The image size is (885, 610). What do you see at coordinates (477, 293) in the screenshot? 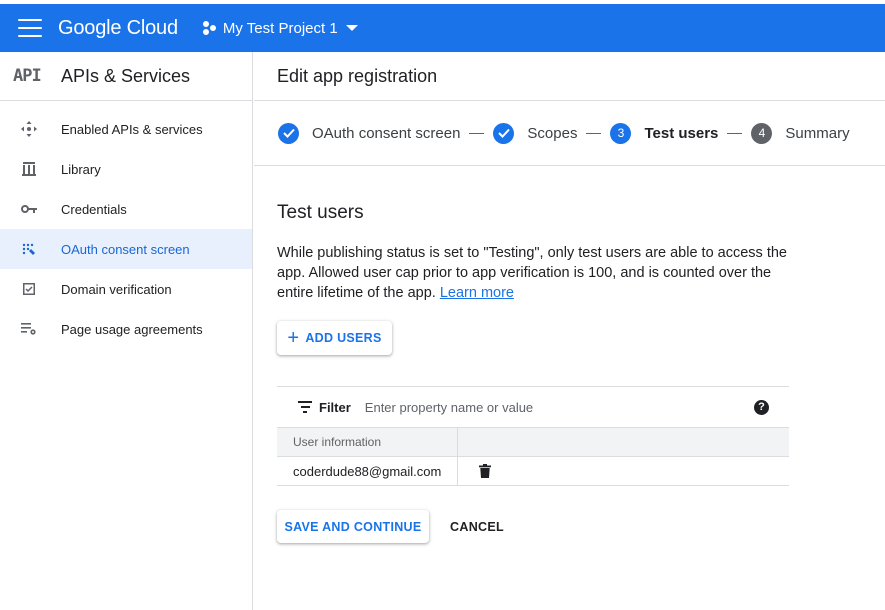
I see `learn-more-link: Learn more` at bounding box center [477, 293].